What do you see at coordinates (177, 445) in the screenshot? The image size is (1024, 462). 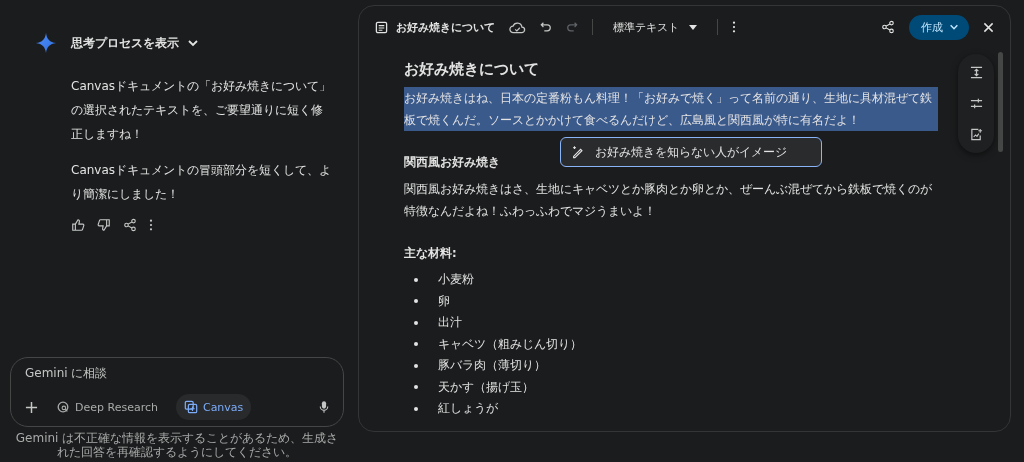 I see `disclaimer-text: Gemini は不正確な情報を表示することがあるため、生成された回答を再確認するようにしてください。` at bounding box center [177, 445].